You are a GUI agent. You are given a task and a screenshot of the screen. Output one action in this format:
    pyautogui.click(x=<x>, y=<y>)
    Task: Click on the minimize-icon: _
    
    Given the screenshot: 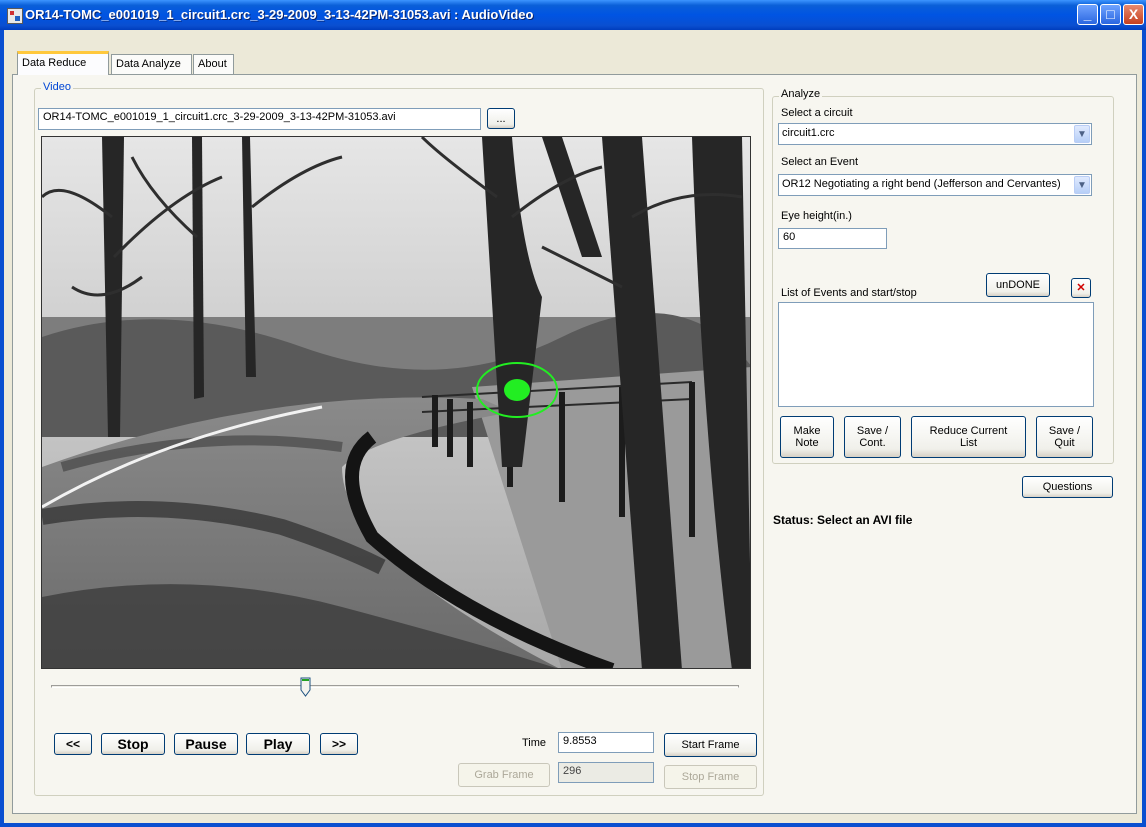 What is the action you would take?
    pyautogui.click(x=1087, y=14)
    